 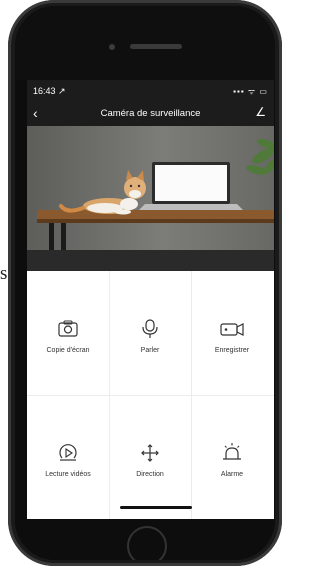 I want to click on playback-button: Lecture vidéos, so click(x=68, y=457).